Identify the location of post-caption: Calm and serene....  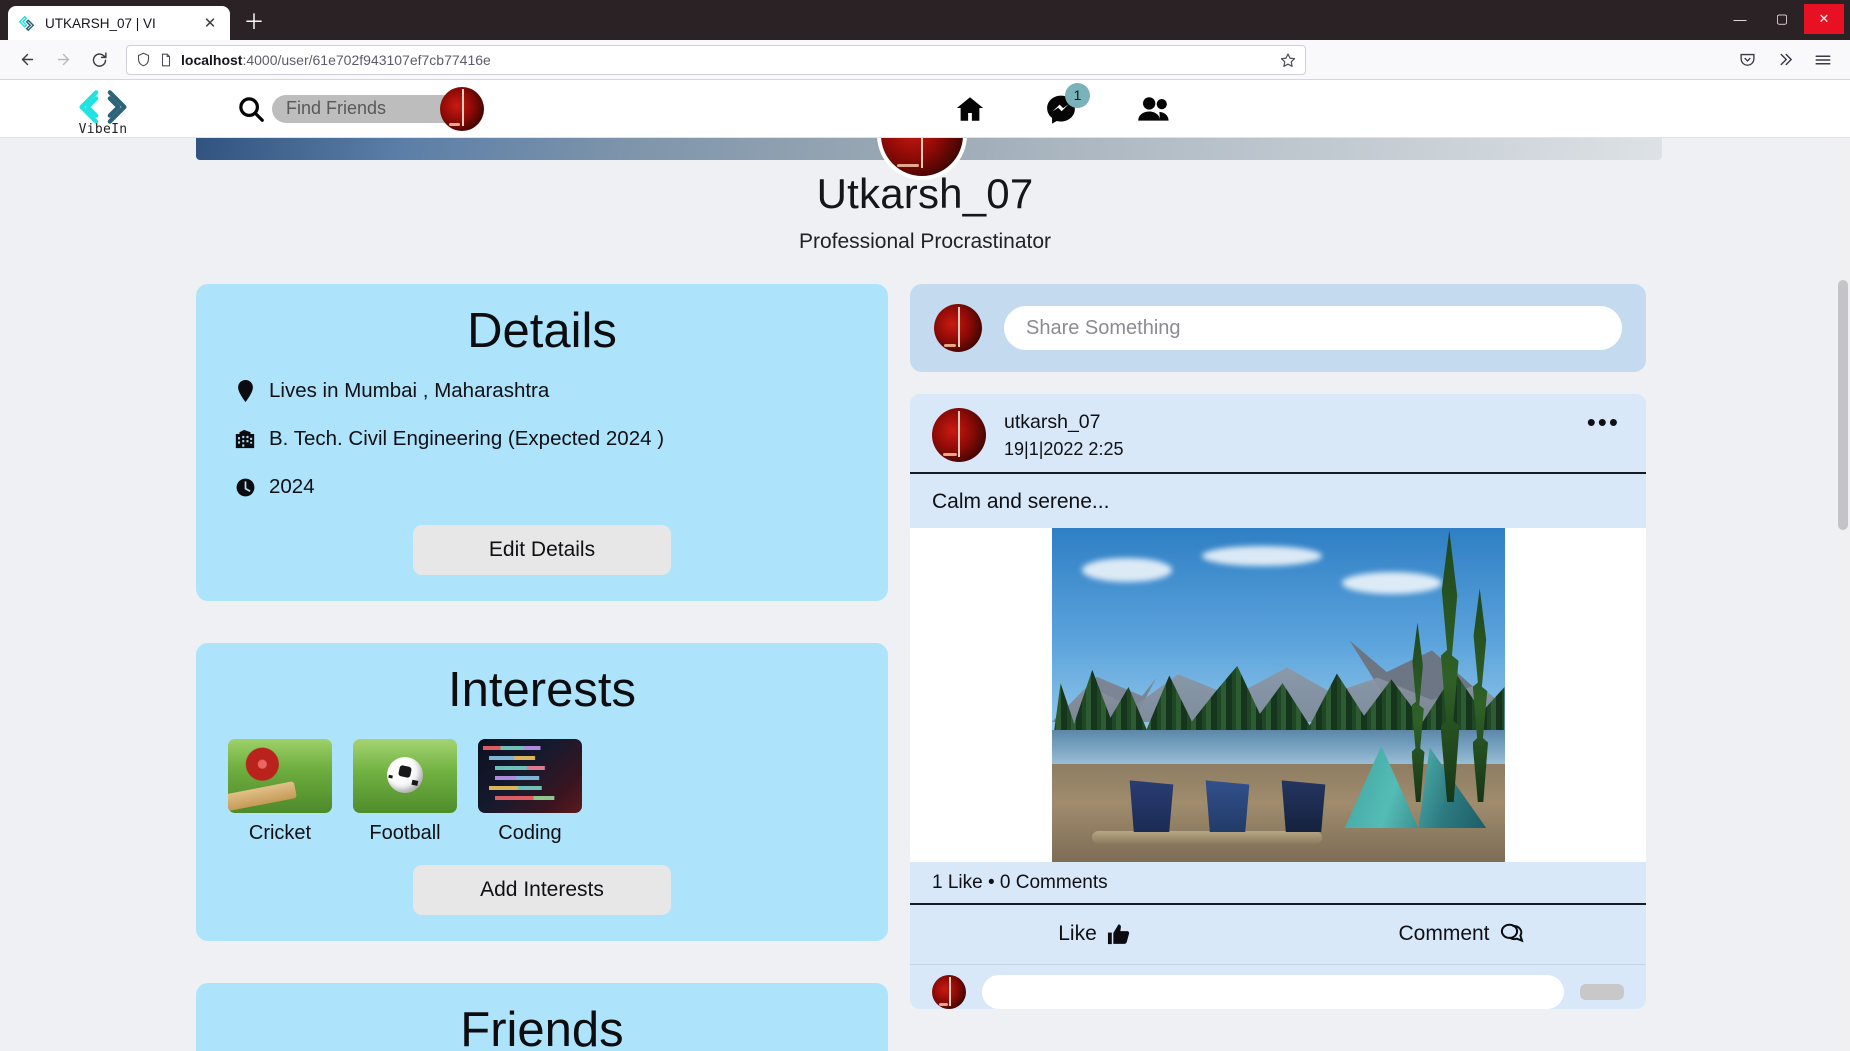
(1021, 502).